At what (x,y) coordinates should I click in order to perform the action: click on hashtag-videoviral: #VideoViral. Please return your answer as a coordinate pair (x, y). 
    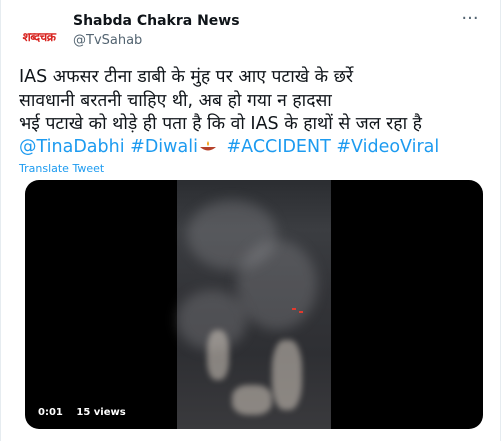
    Looking at the image, I should click on (387, 147).